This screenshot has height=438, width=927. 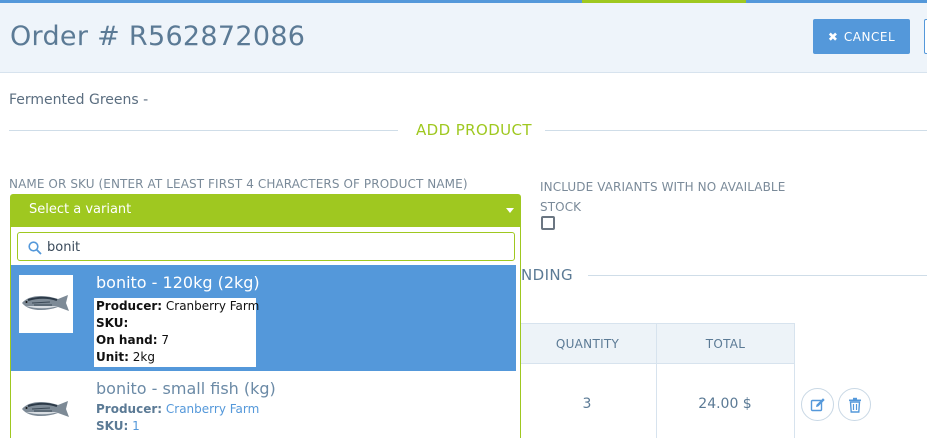 I want to click on sku-value: 1, so click(x=136, y=426).